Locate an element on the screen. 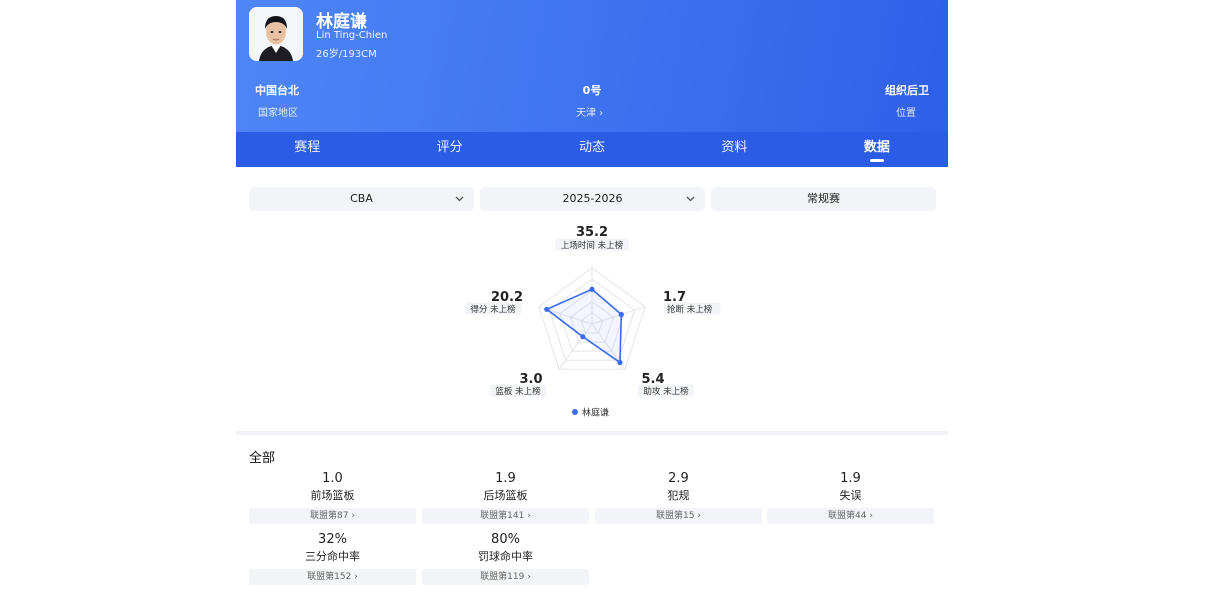 The image size is (1231, 594). stat-rank-link: 联盟第87 › is located at coordinates (332, 516).